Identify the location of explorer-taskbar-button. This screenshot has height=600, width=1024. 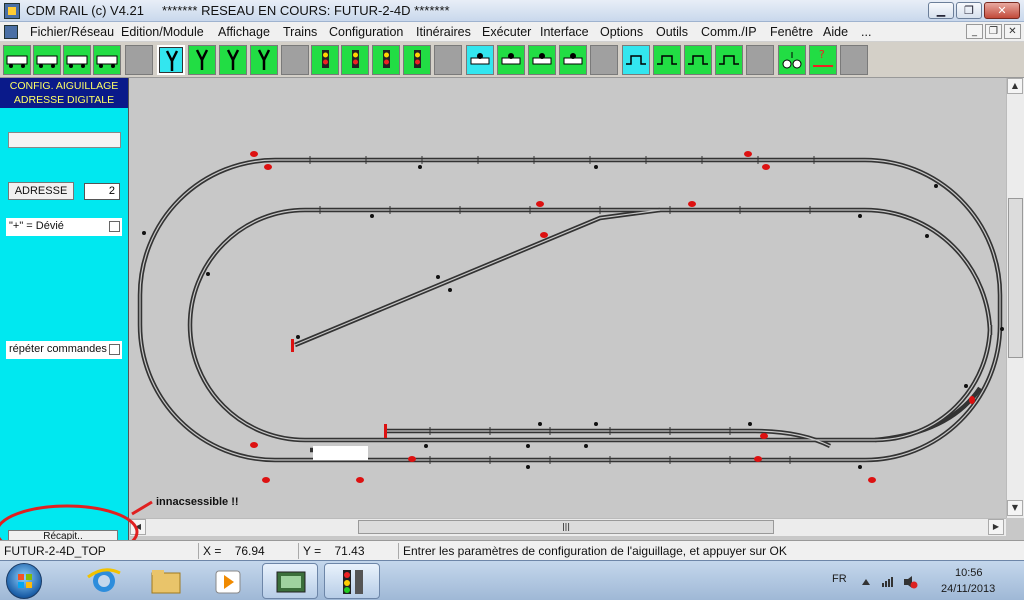
(166, 581).